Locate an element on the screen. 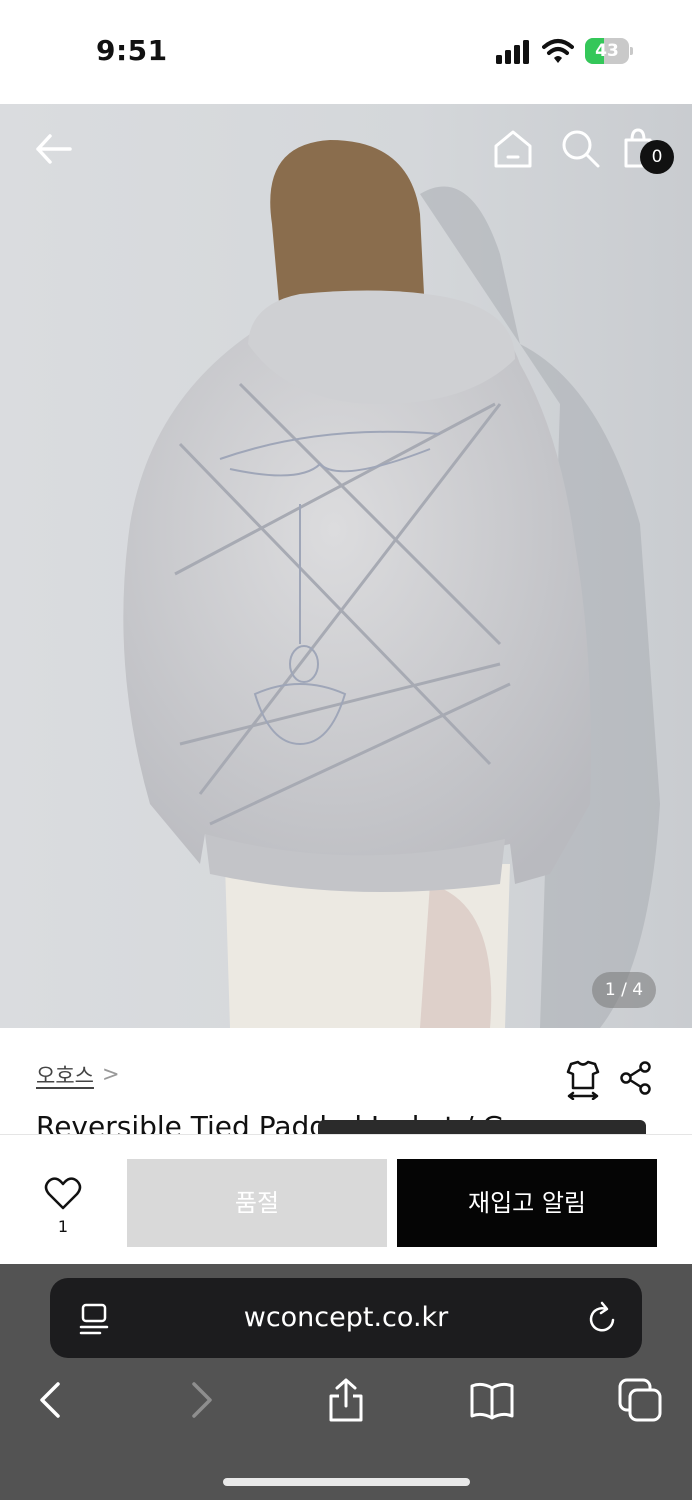 This screenshot has width=692, height=1500. reload-icon is located at coordinates (603, 1318).